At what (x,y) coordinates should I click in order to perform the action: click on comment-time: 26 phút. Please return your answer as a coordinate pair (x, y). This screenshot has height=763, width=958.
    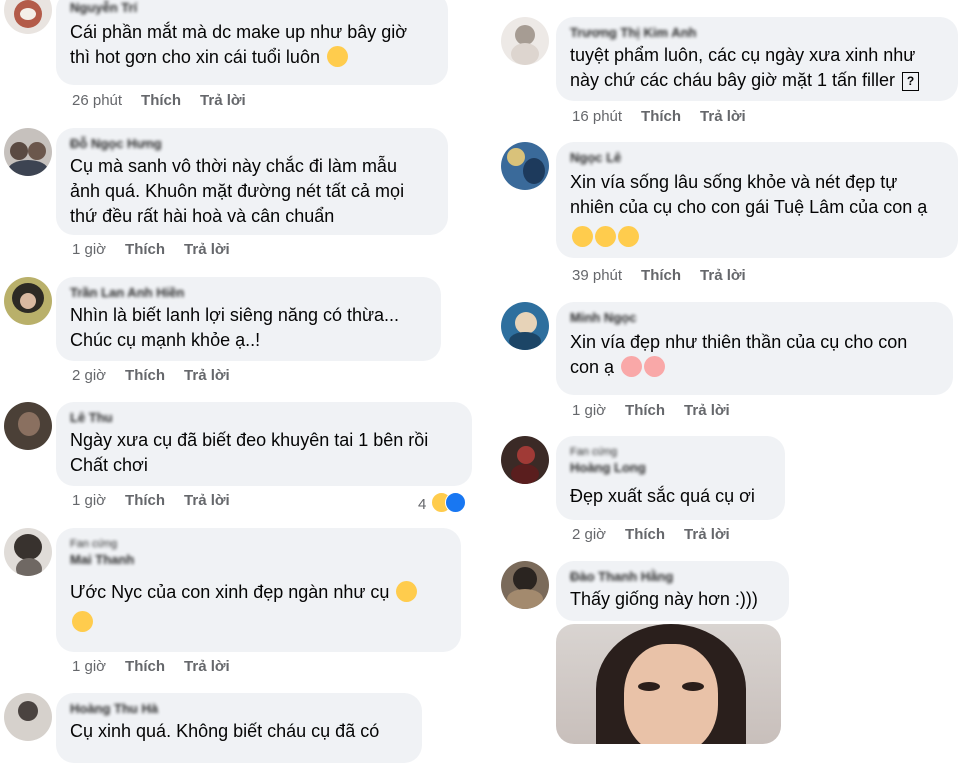
    Looking at the image, I should click on (97, 100).